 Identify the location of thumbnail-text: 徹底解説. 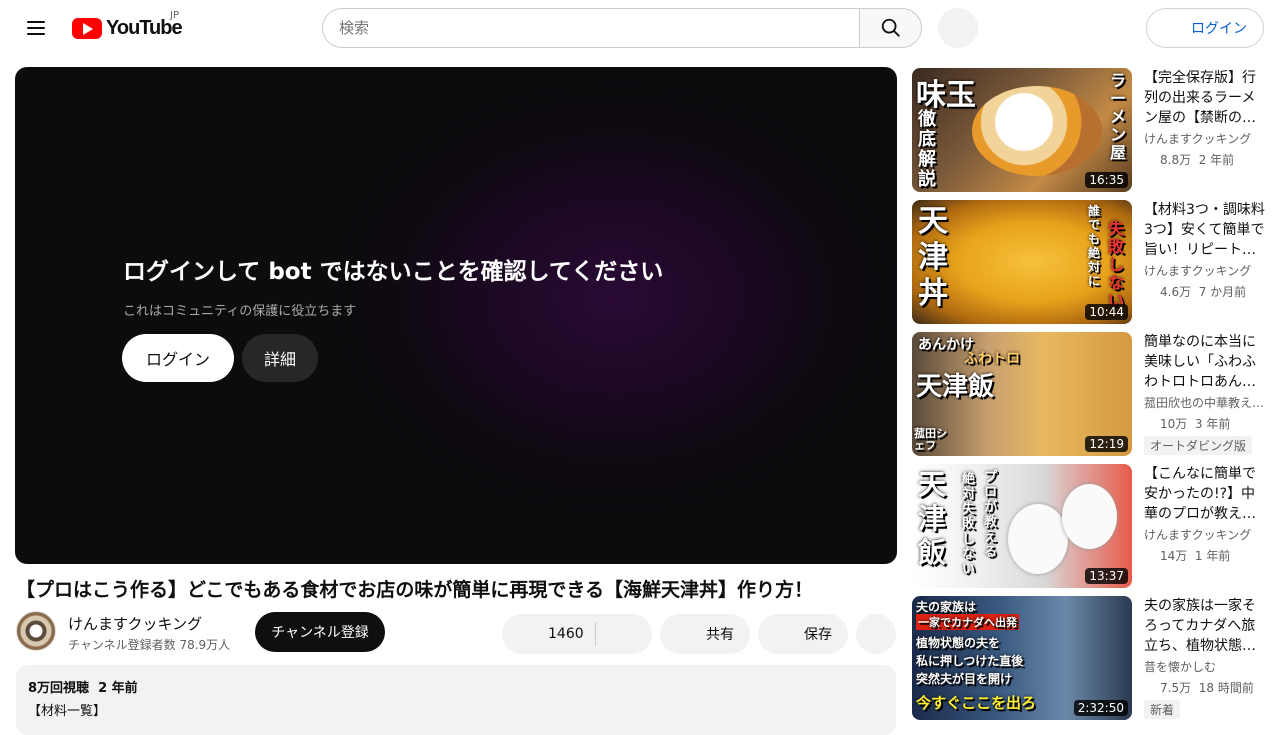
(927, 149).